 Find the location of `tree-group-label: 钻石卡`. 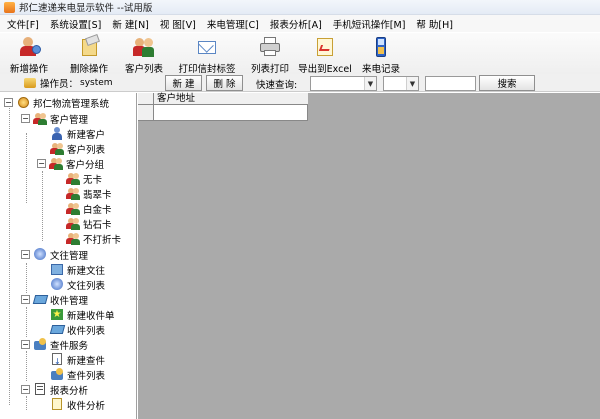

tree-group-label: 钻石卡 is located at coordinates (97, 225).